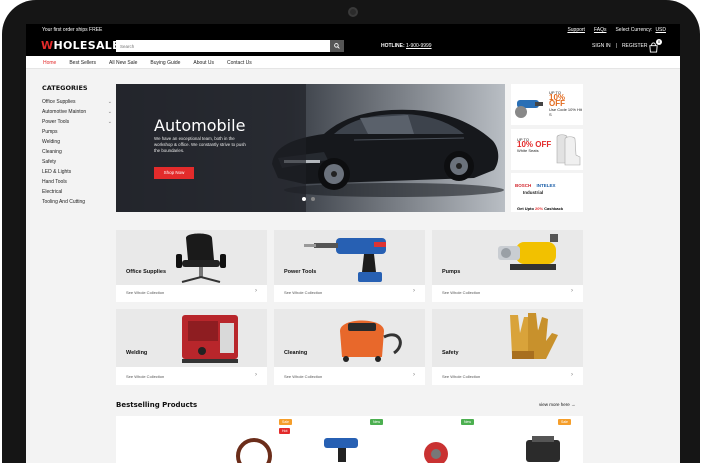  Describe the element at coordinates (601, 46) in the screenshot. I see `sign-in-link: SIGN IN` at that location.